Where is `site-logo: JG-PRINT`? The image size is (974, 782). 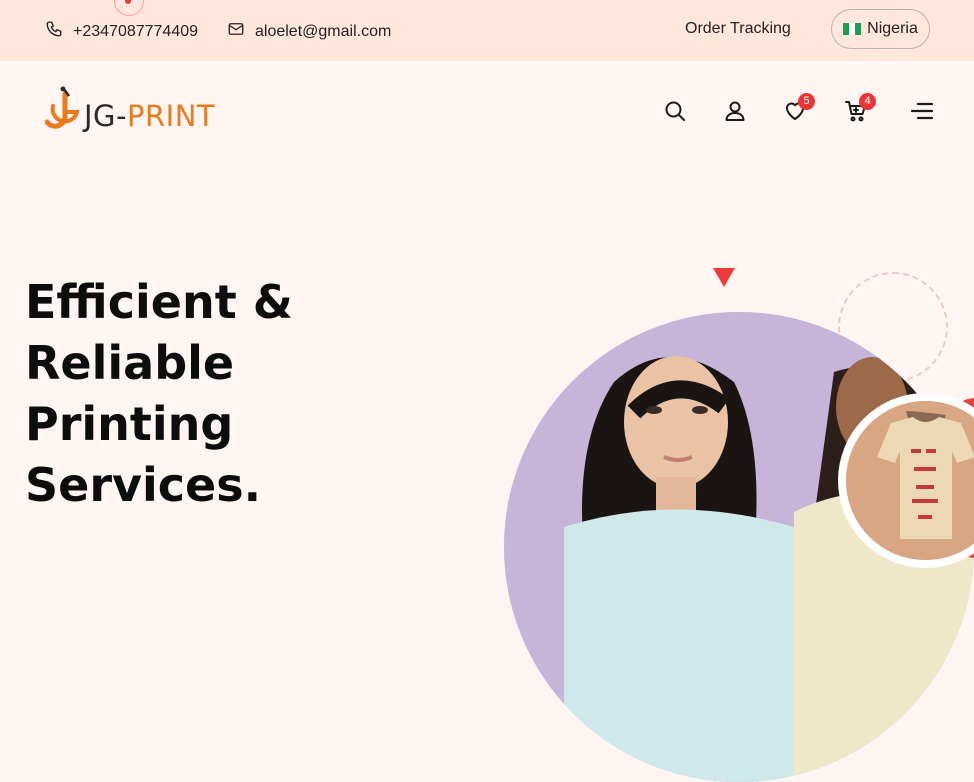
site-logo: JG-PRINT is located at coordinates (129, 115).